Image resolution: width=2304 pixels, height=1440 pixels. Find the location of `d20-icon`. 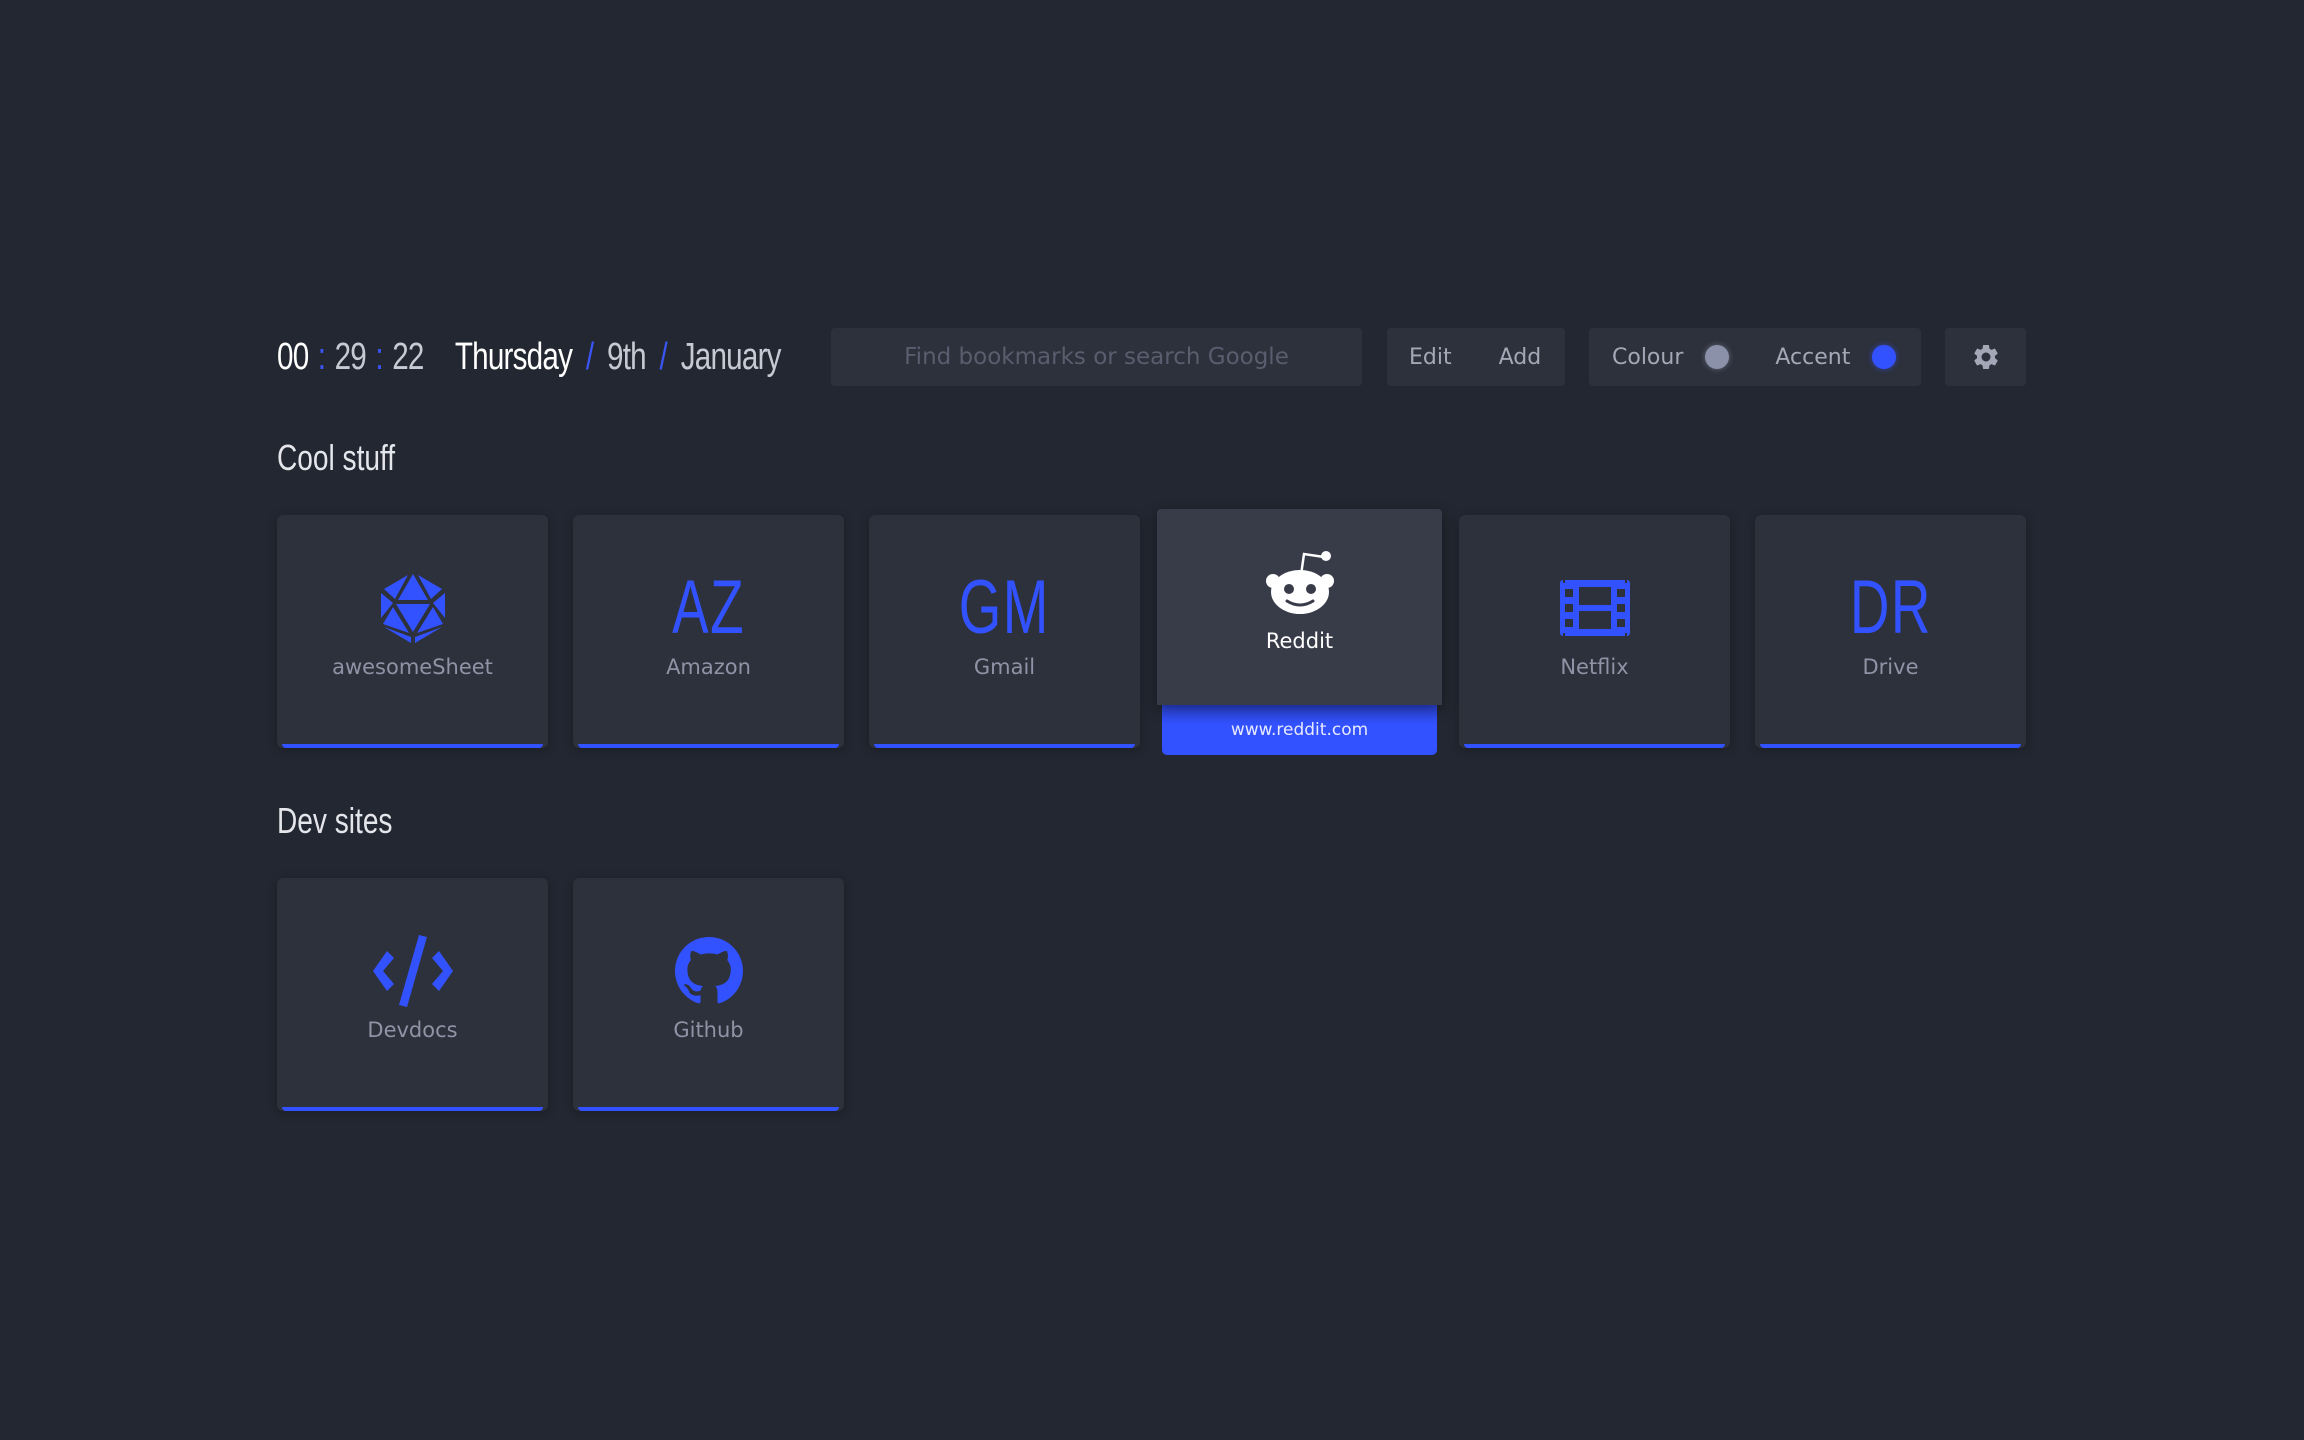

d20-icon is located at coordinates (412, 608).